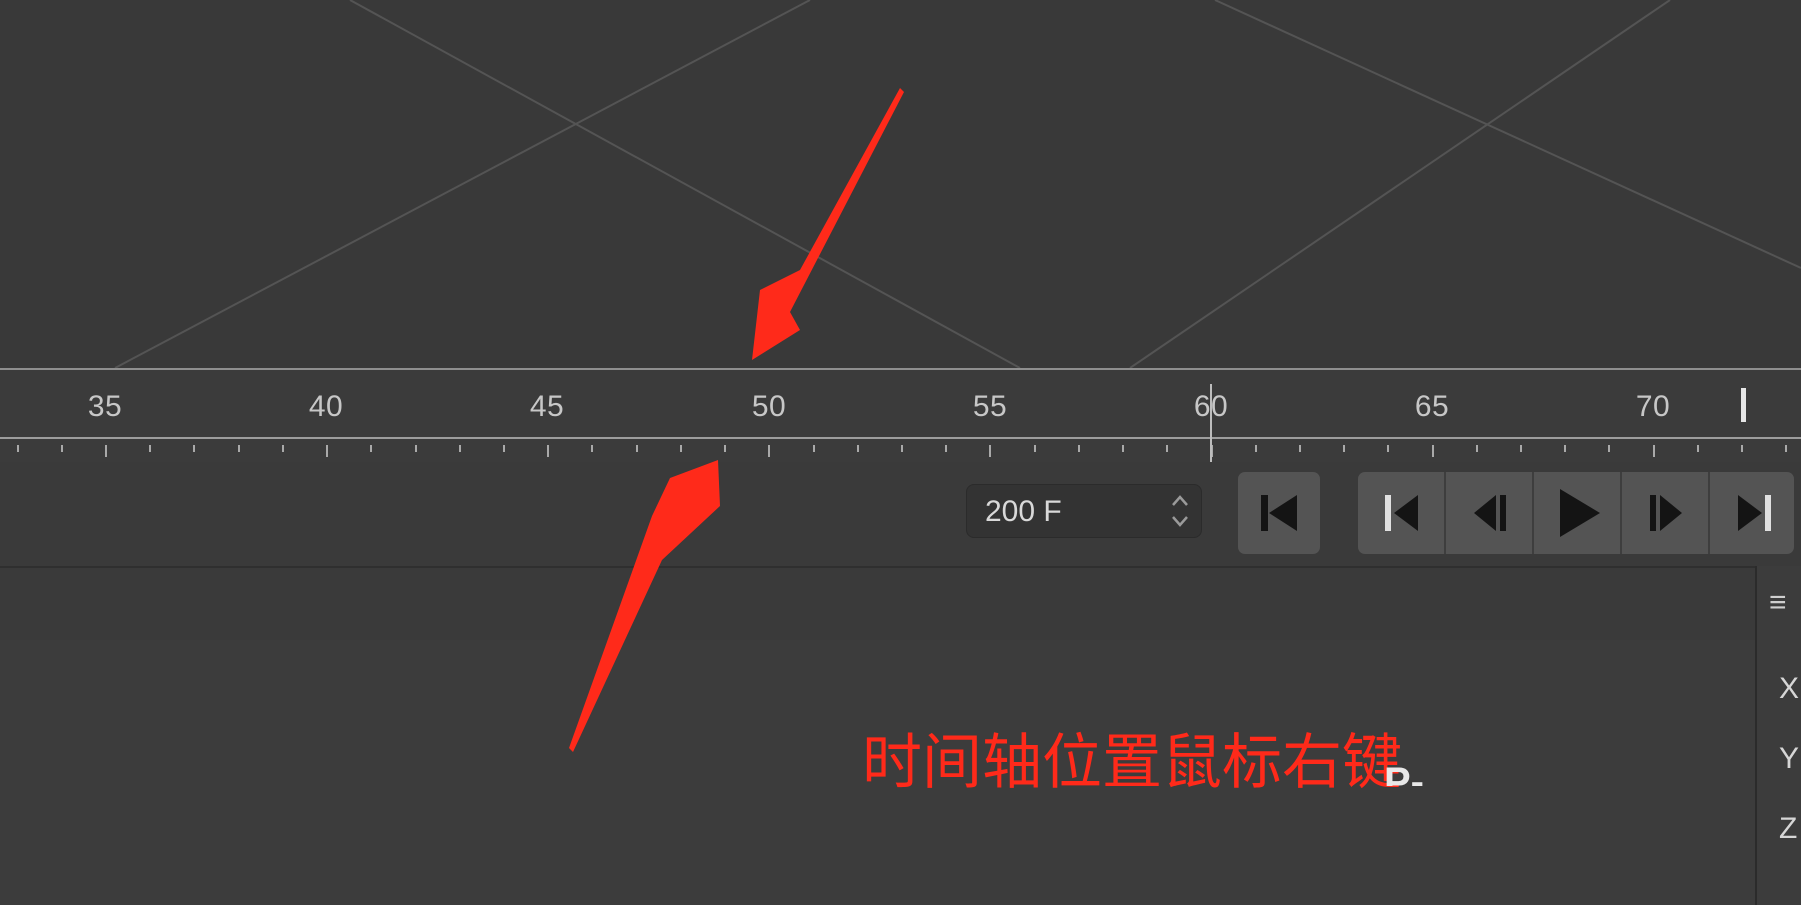 The image size is (1801, 905). I want to click on panel-header, so click(877, 604).